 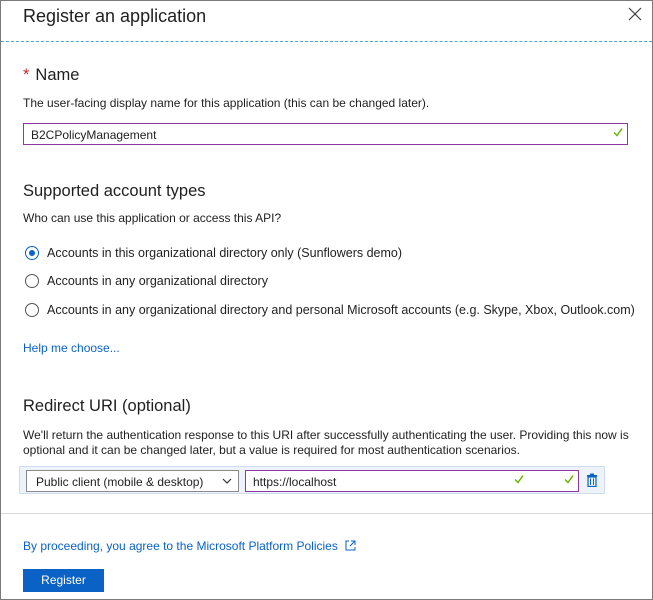 I want to click on account-option-label: Accounts in any organizational directory, so click(x=157, y=281).